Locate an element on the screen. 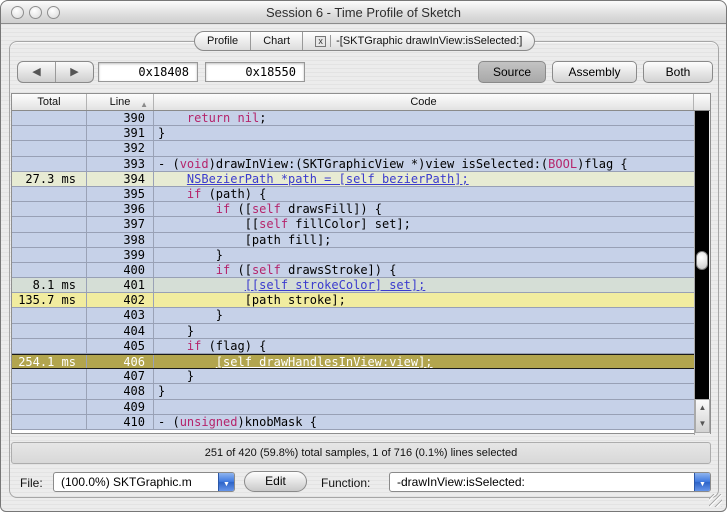 The height and width of the screenshot is (512, 727). code-cell: [[self fillColor] set]; is located at coordinates (416, 224).